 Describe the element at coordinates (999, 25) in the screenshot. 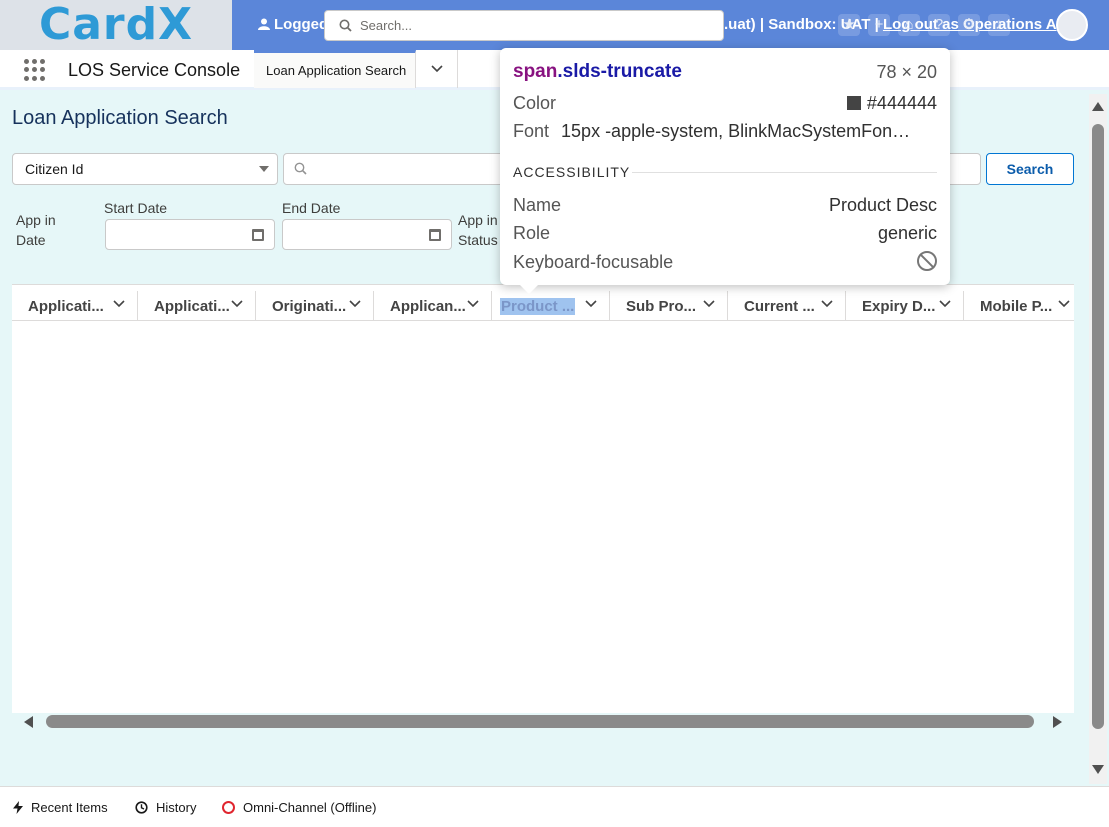

I see `notifications-bell-icon: ♪` at that location.